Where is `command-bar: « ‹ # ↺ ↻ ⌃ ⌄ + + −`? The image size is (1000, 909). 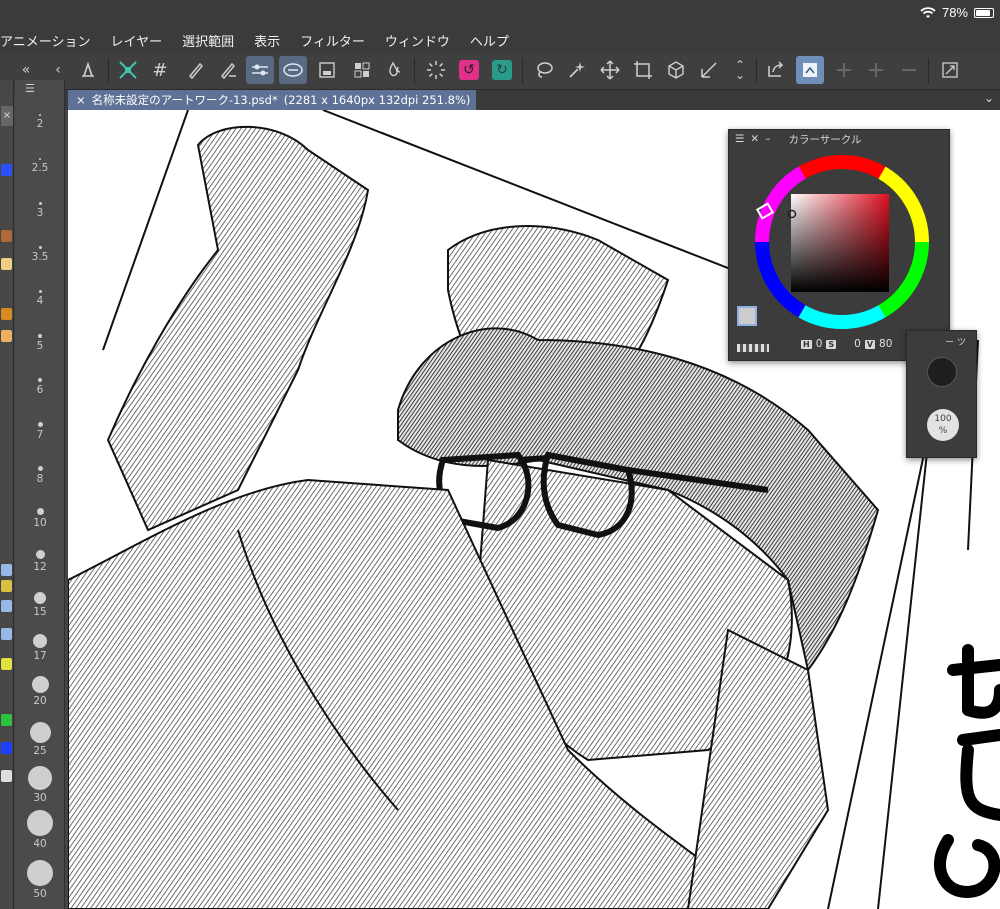 command-bar: « ‹ # ↺ ↻ ⌃ ⌄ + + − is located at coordinates (500, 71).